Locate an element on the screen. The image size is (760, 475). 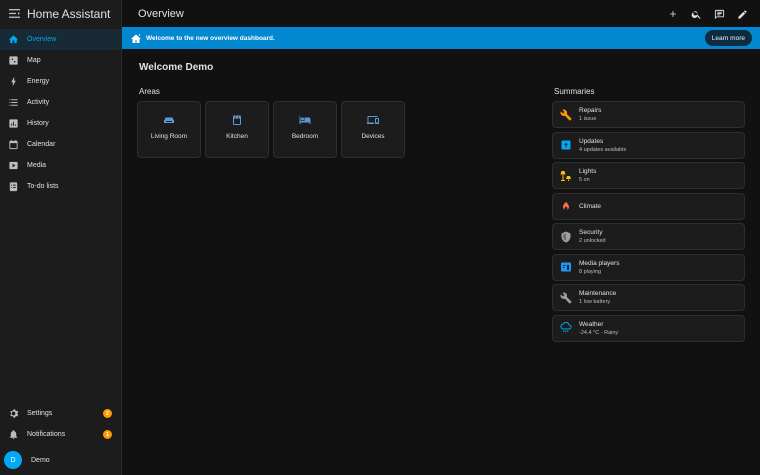
bell-icon is located at coordinates (13, 434).